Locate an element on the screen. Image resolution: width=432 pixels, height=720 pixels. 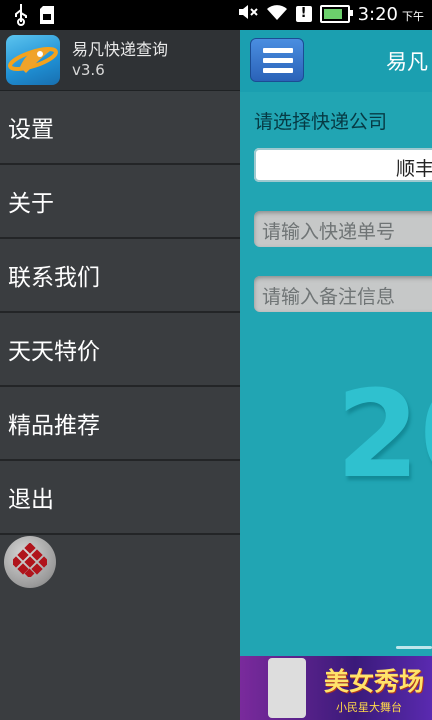
drawer-item-label: 精品推荐 is located at coordinates (54, 426).